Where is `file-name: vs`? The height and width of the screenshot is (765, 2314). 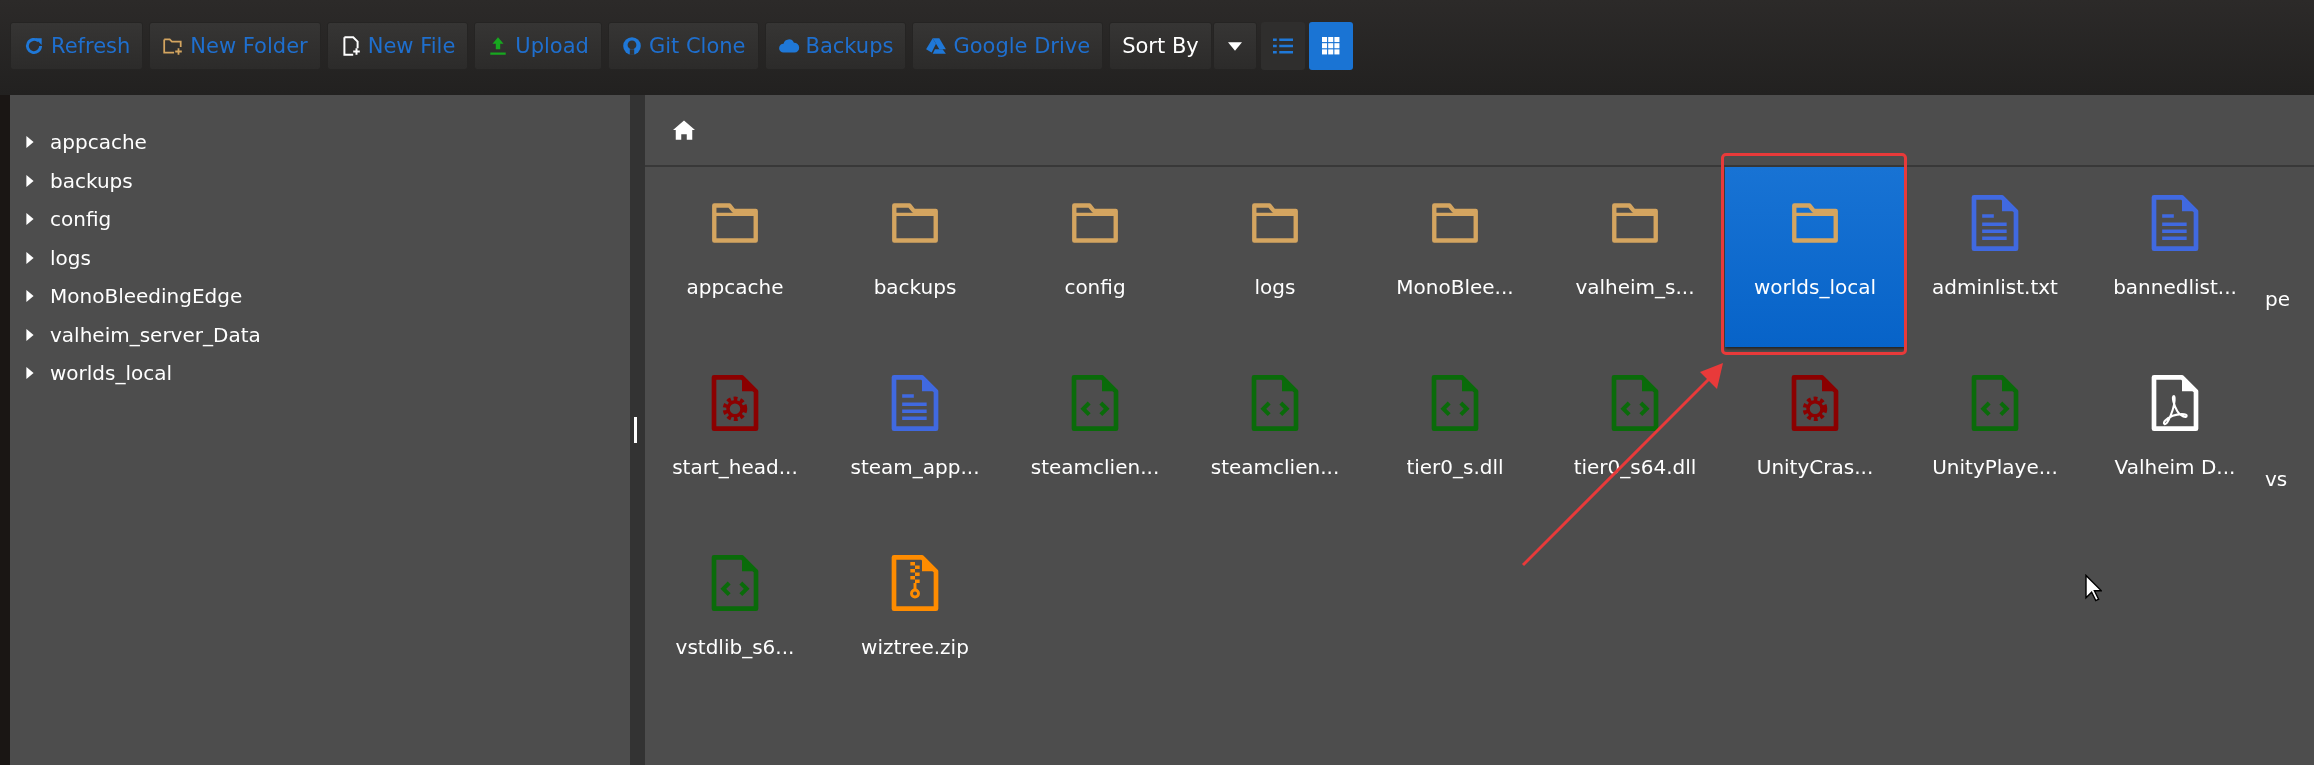
file-name: vs is located at coordinates (2276, 479).